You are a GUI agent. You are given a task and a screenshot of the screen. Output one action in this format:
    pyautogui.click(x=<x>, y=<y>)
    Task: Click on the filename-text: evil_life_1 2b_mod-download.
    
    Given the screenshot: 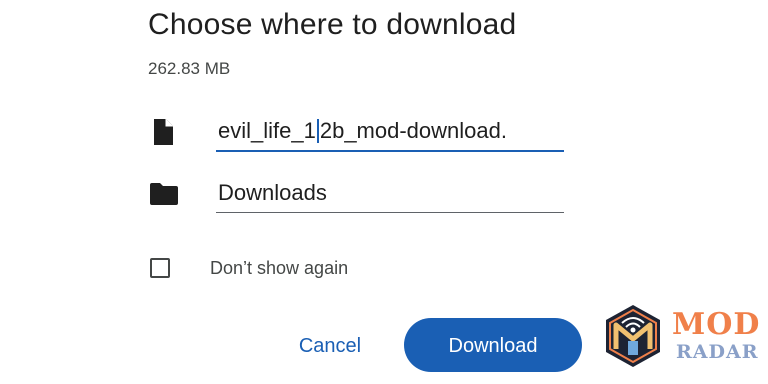 What is the action you would take?
    pyautogui.click(x=362, y=131)
    